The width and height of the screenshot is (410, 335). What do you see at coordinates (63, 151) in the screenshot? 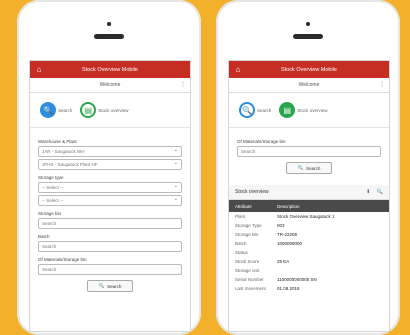
I see `warehouse-value: JAR - Saugatuck WH` at bounding box center [63, 151].